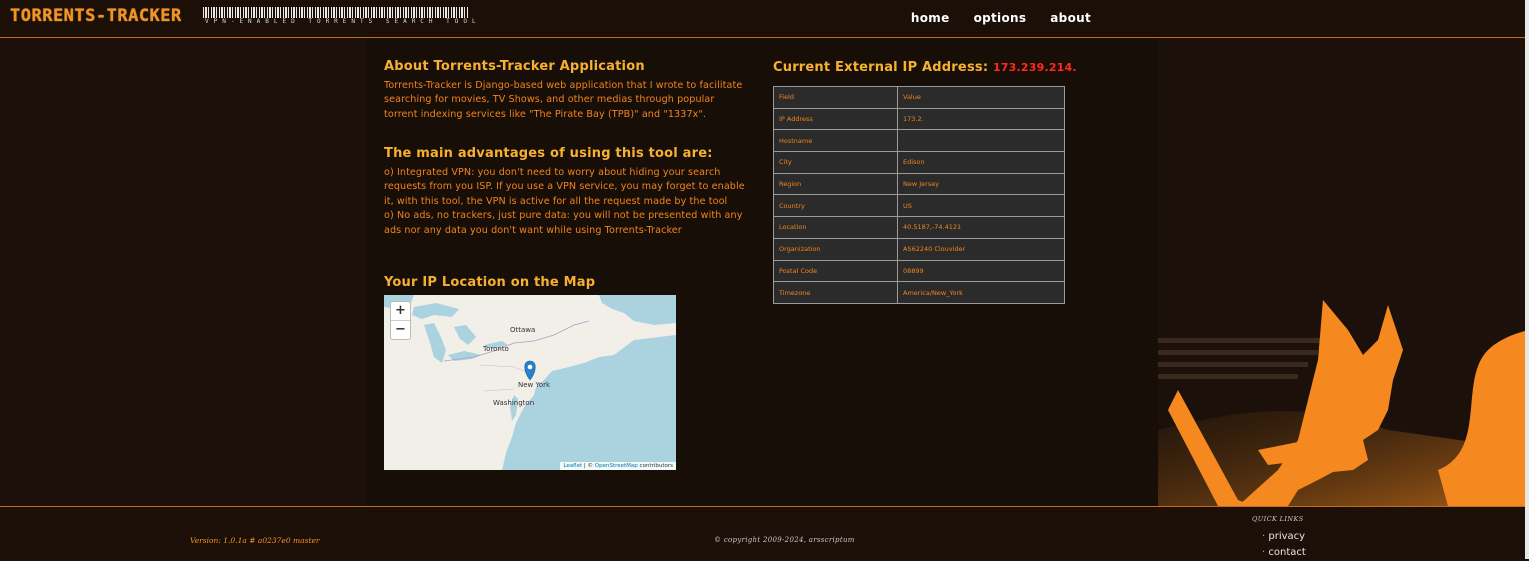  Describe the element at coordinates (400, 311) in the screenshot. I see `zoom-in-button: +` at that location.